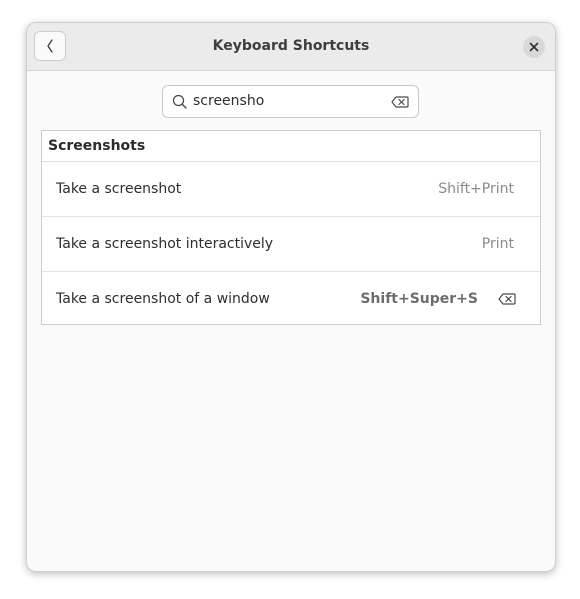 This screenshot has width=580, height=599. What do you see at coordinates (97, 146) in the screenshot?
I see `section-title: Screenshots` at bounding box center [97, 146].